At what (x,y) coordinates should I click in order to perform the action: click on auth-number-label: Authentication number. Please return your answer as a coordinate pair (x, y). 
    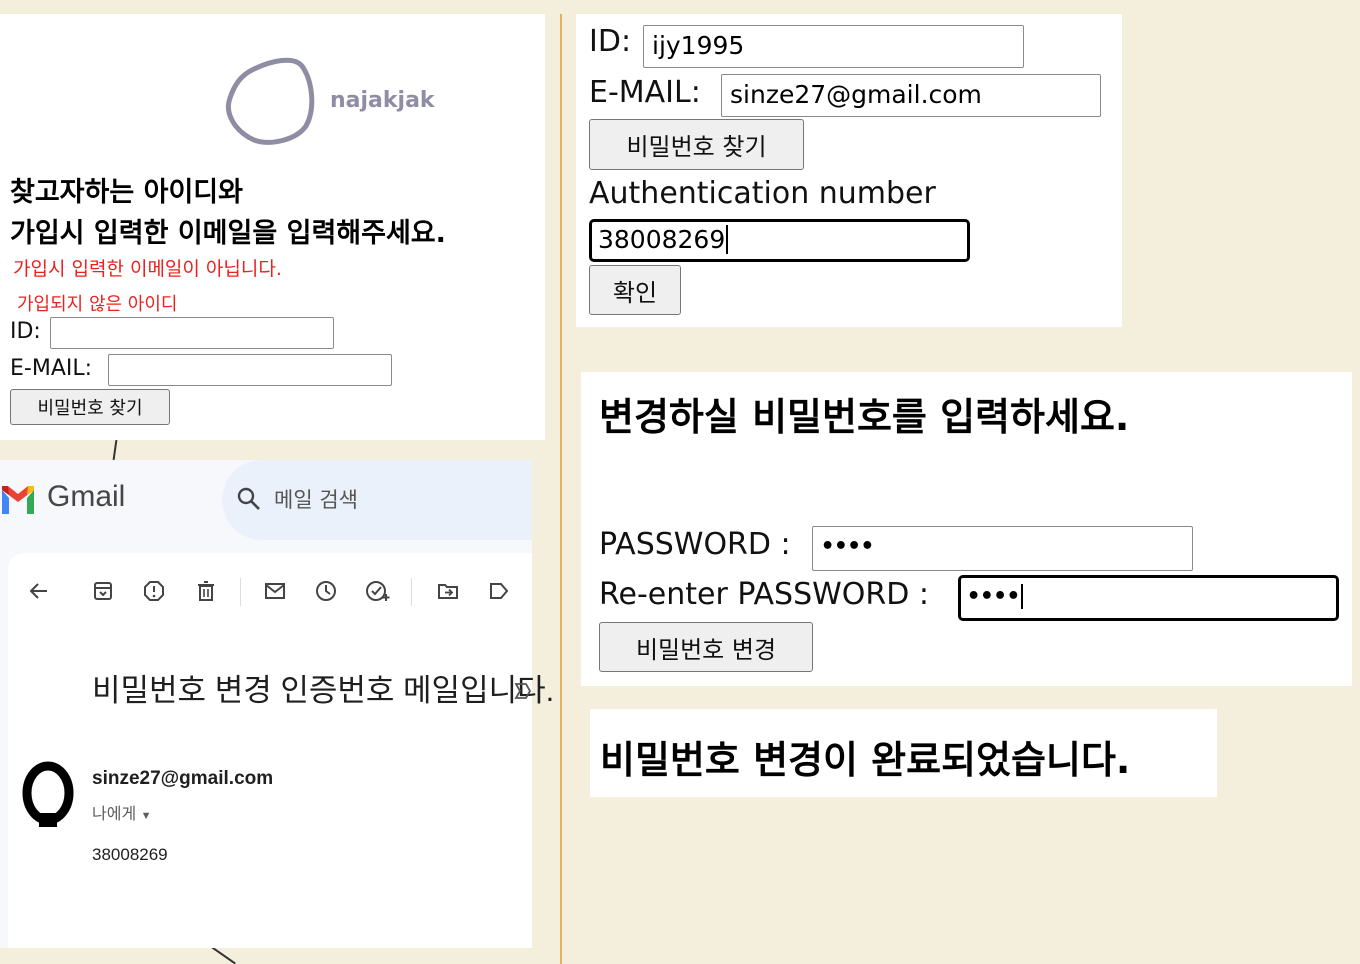
    Looking at the image, I should click on (762, 193).